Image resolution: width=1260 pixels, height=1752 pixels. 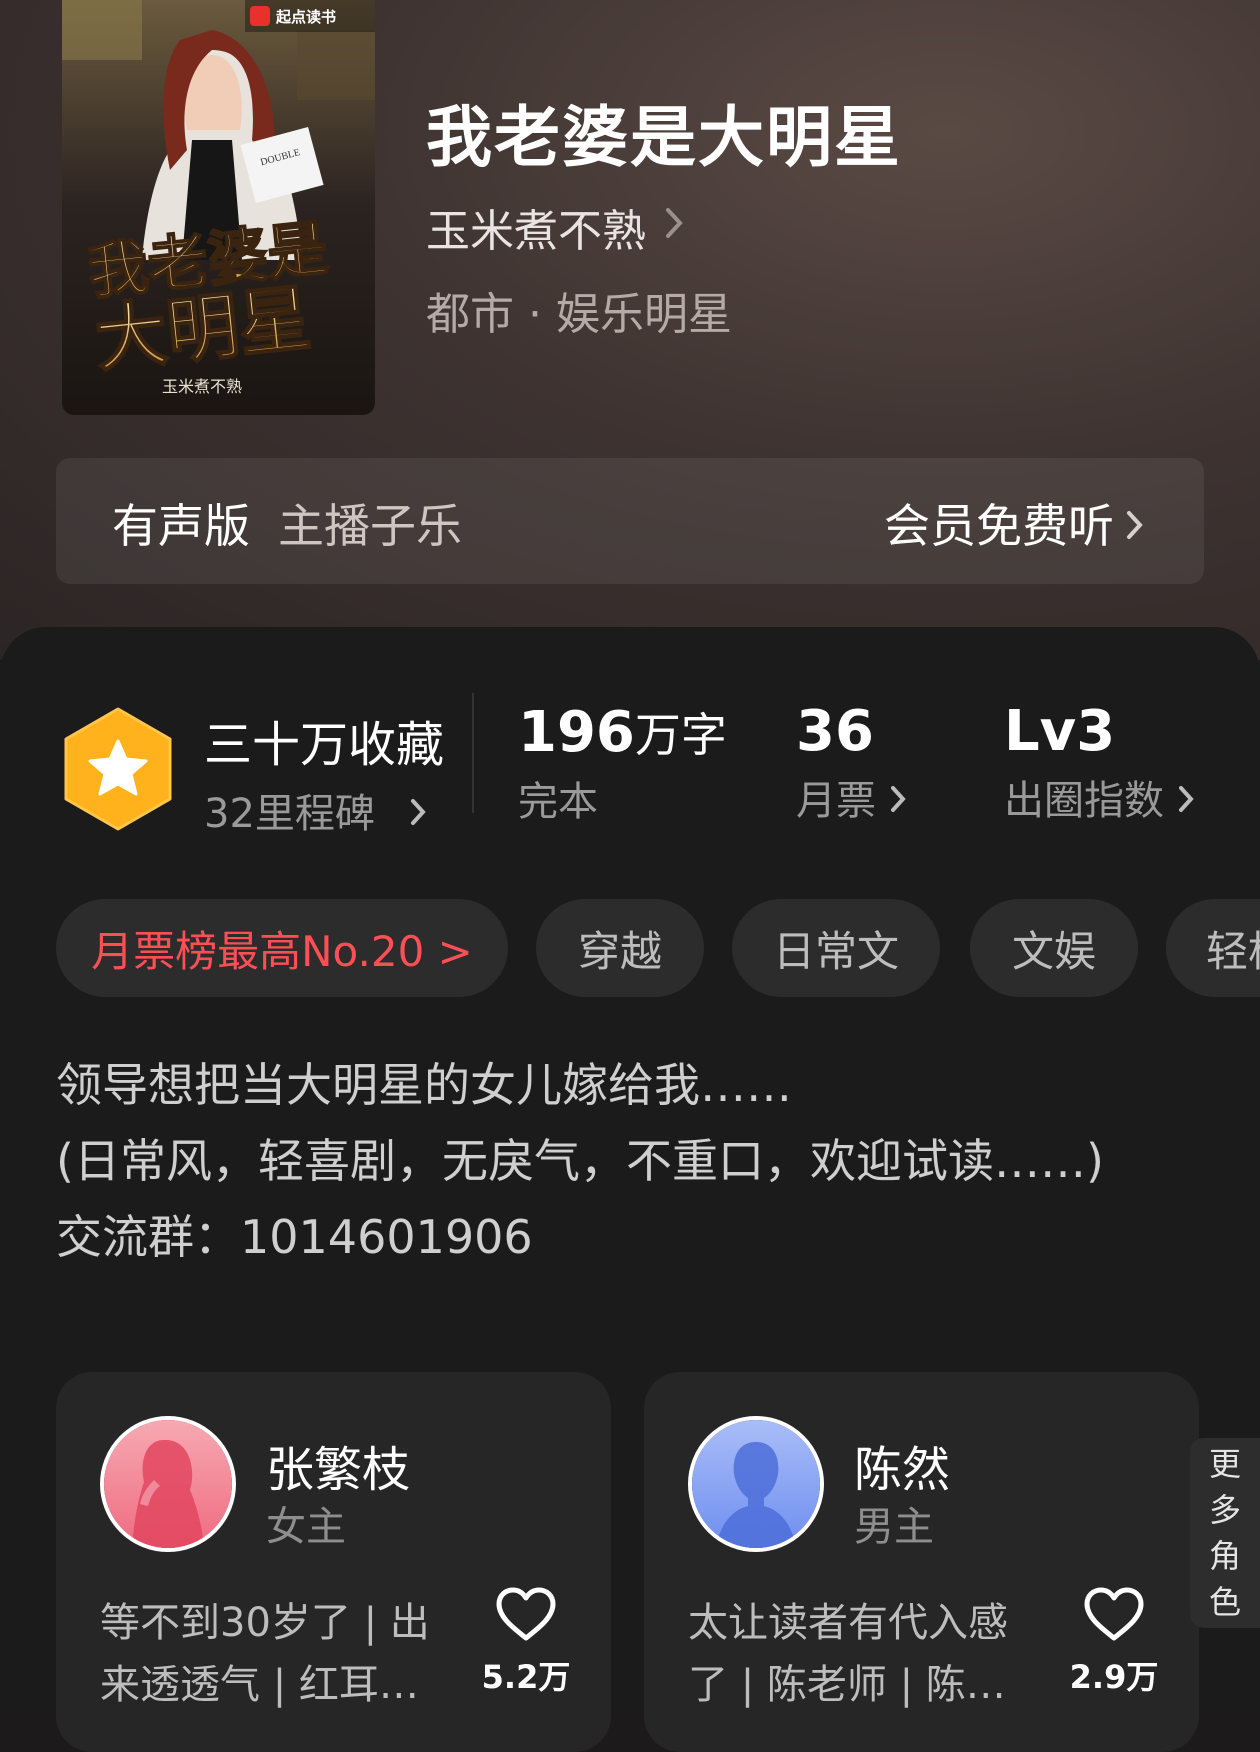 I want to click on role-card: 陈然 男主 太让读者有代入感 了 | 陈老师 | 陈… 2.9万, so click(x=921, y=1562).